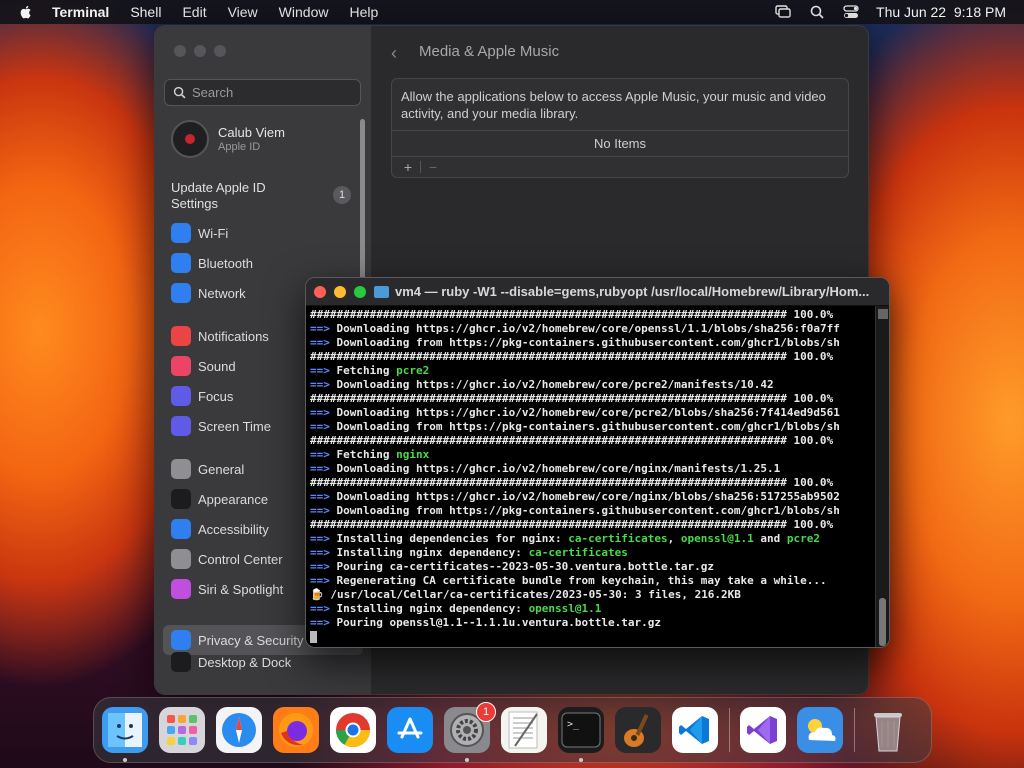 This screenshot has width=1024, height=768. Describe the element at coordinates (26, 12) in the screenshot. I see `apple-logo-icon` at that location.